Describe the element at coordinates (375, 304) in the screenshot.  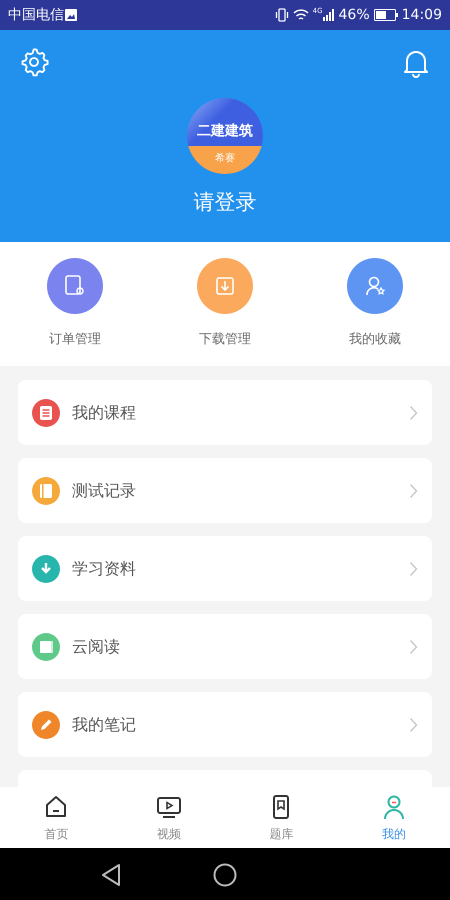
I see `quick-action-button: 我的收藏` at that location.